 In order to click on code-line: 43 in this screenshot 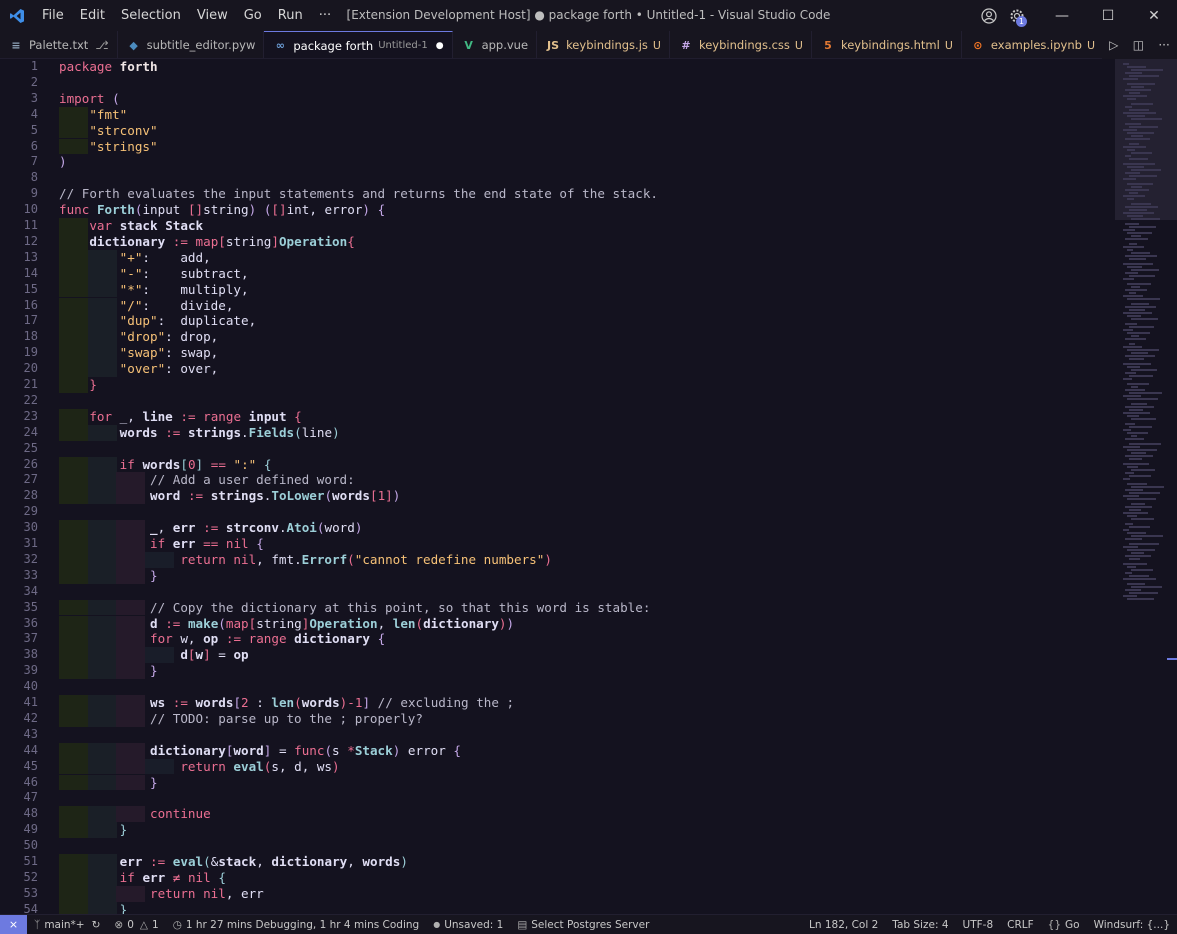, I will do `click(555, 735)`.